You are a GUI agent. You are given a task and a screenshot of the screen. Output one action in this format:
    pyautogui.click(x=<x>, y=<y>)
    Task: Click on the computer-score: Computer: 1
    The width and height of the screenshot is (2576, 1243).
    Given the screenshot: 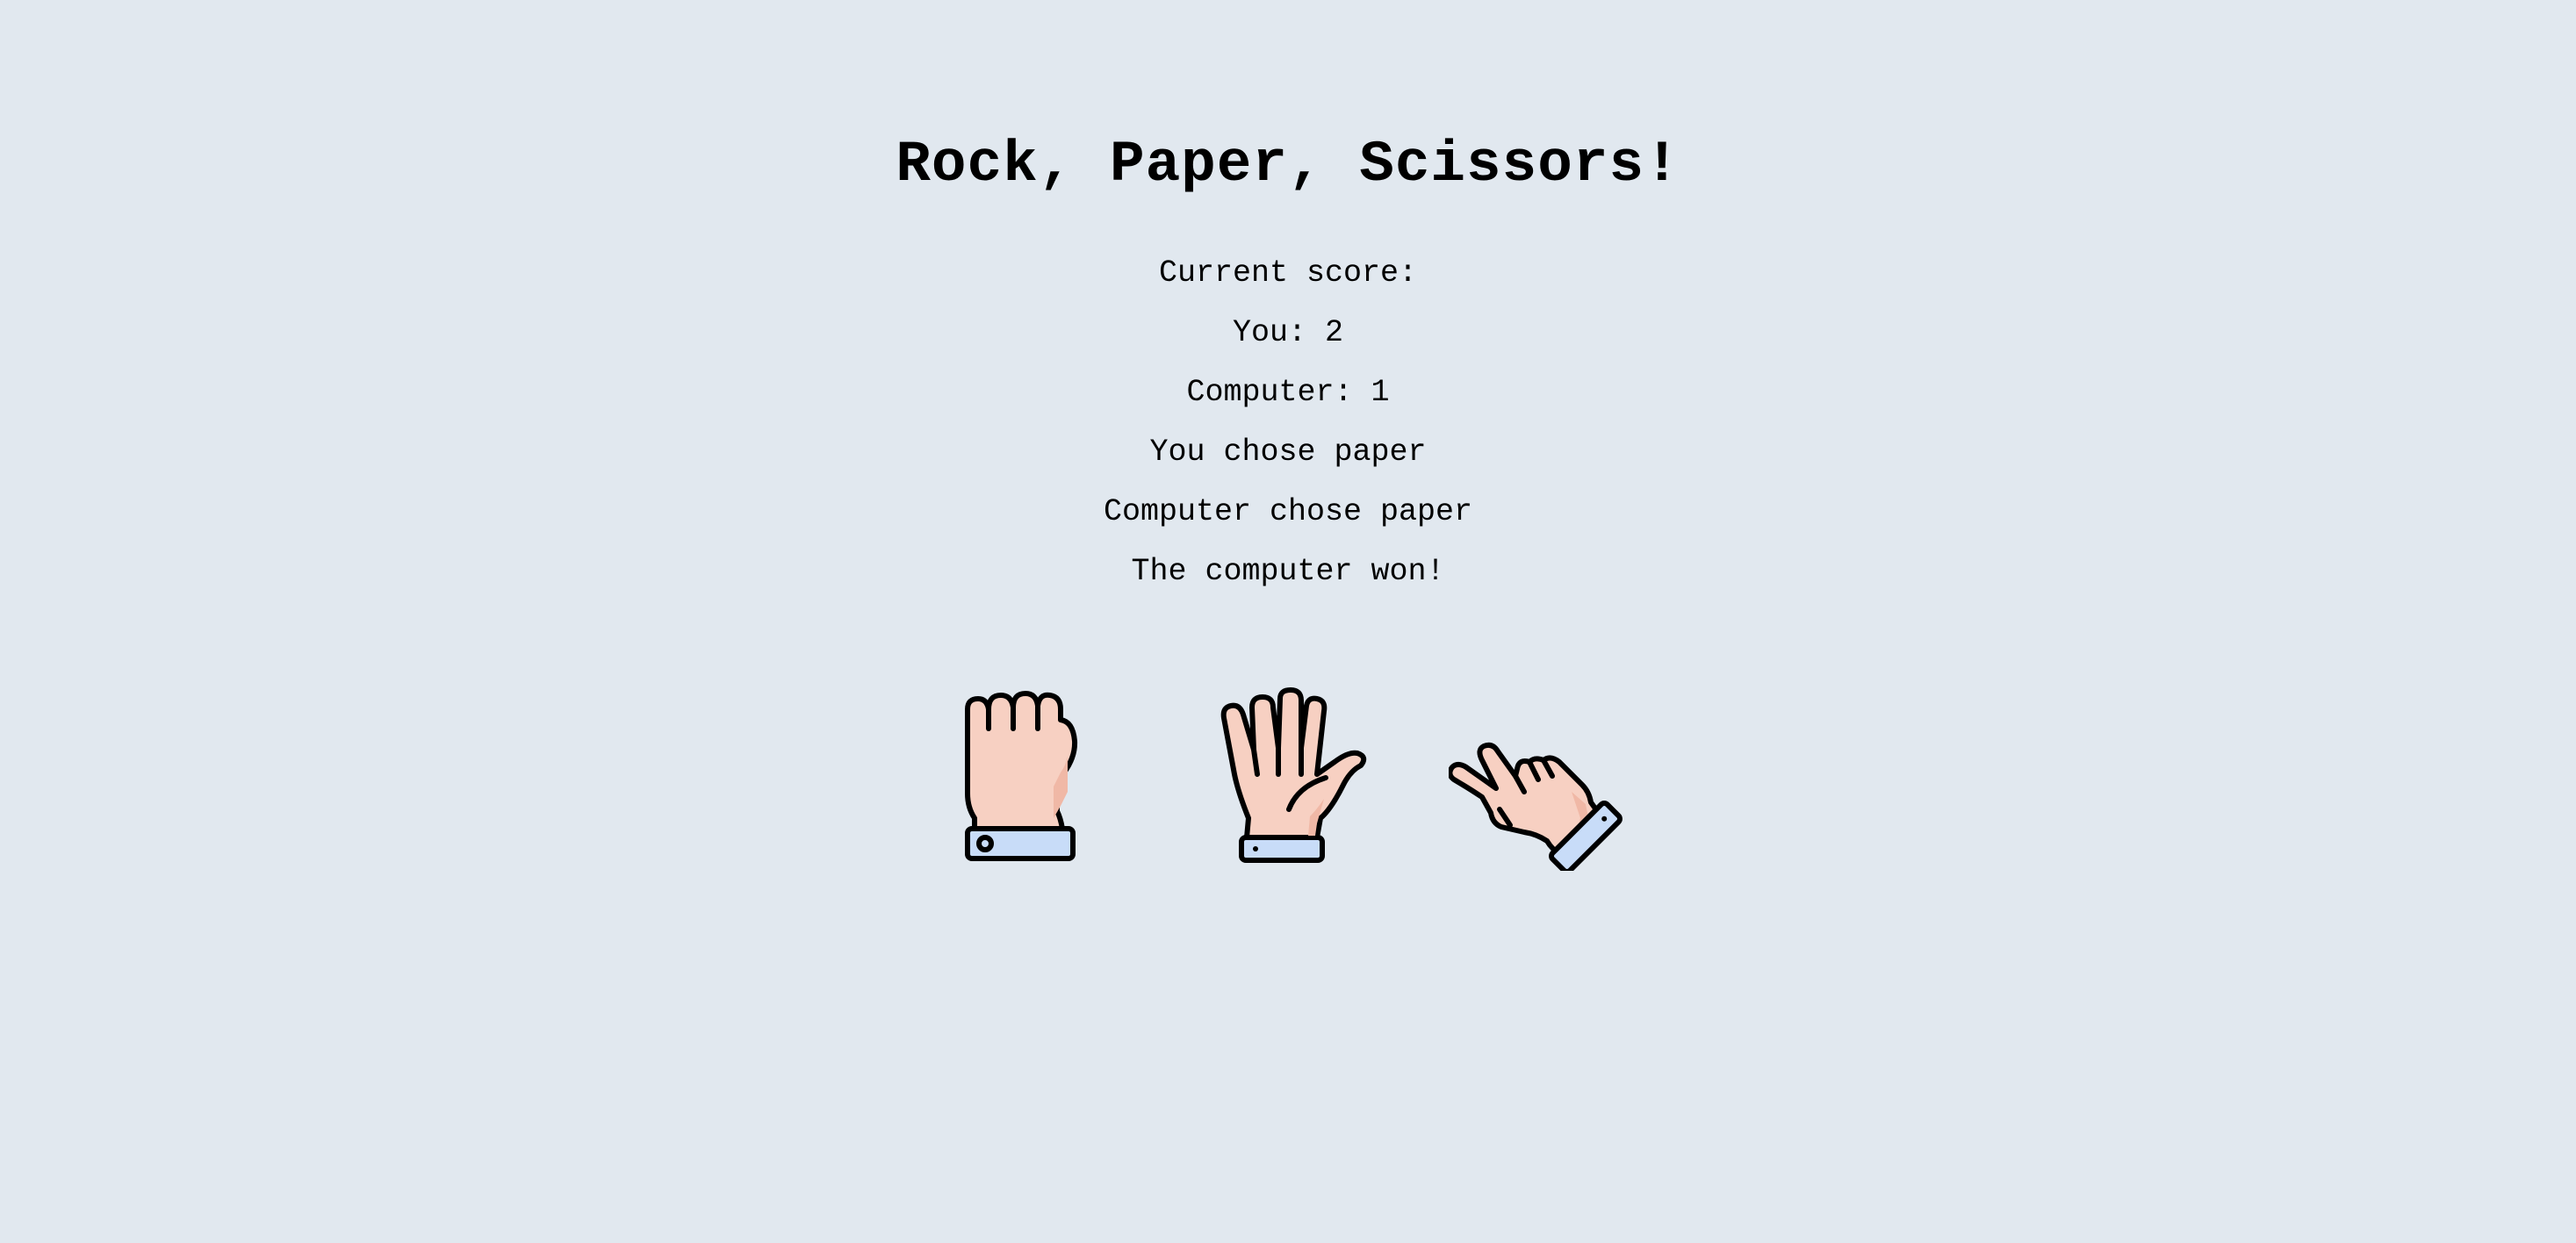 What is the action you would take?
    pyautogui.click(x=1288, y=392)
    